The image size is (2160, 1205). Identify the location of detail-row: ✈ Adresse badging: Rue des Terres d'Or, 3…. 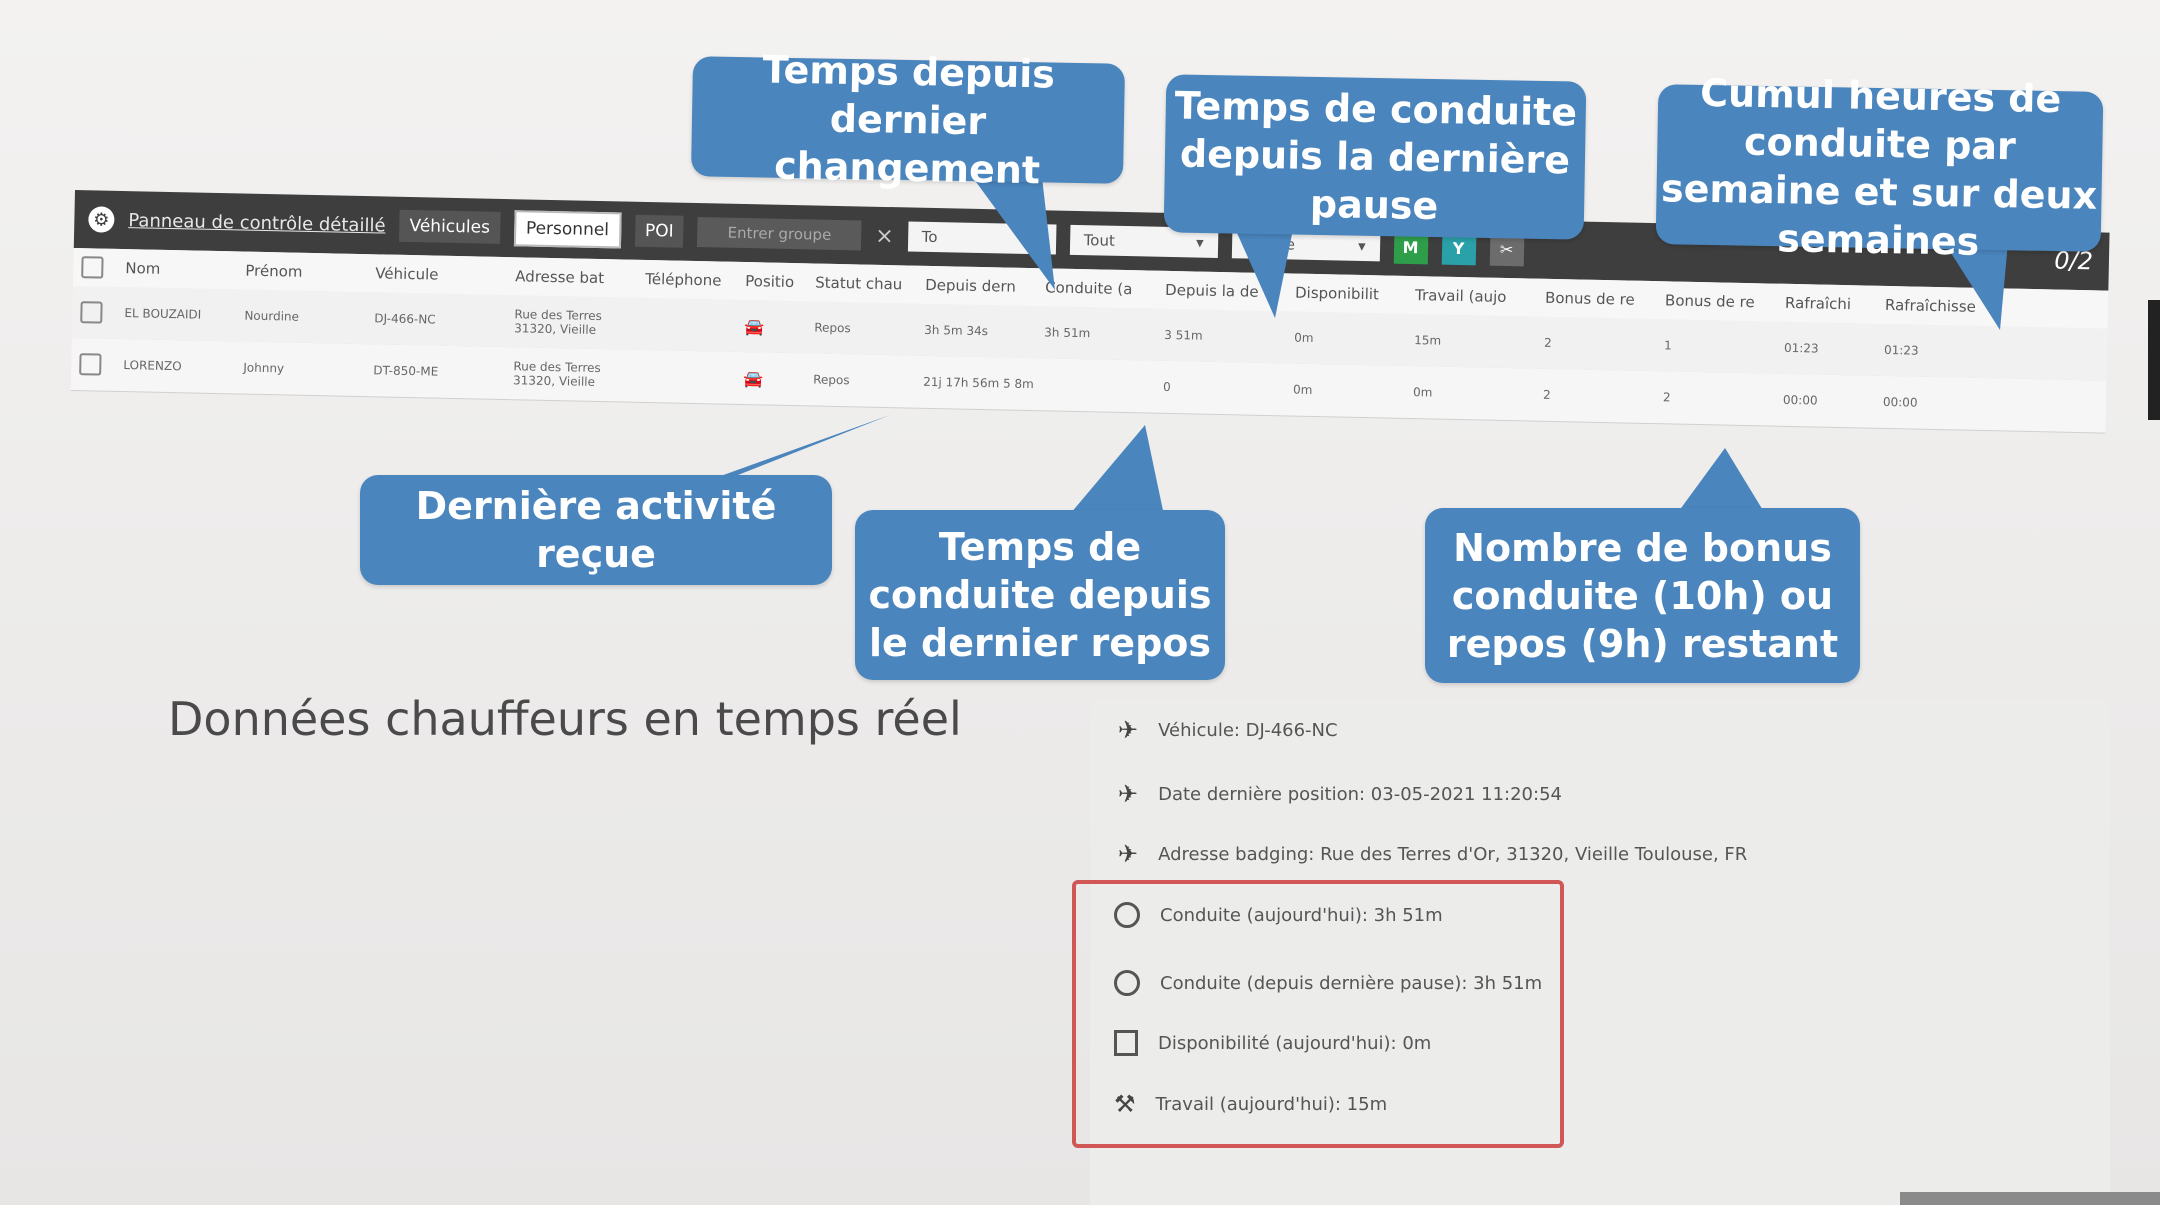
(1432, 854).